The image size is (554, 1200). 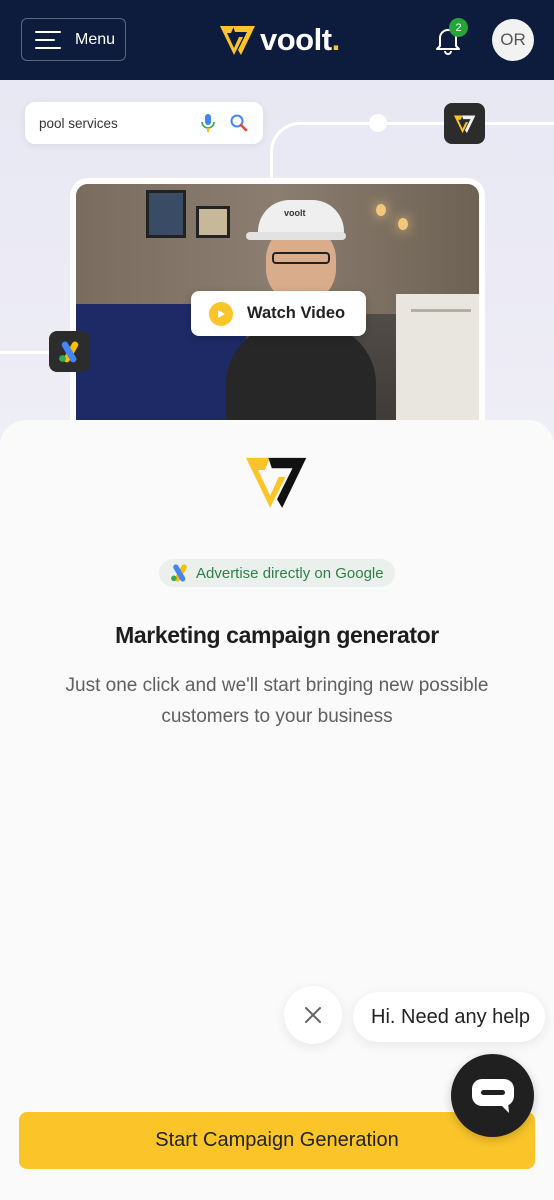 What do you see at coordinates (290, 573) in the screenshot?
I see `google-chip-label: Advertise directly on Google` at bounding box center [290, 573].